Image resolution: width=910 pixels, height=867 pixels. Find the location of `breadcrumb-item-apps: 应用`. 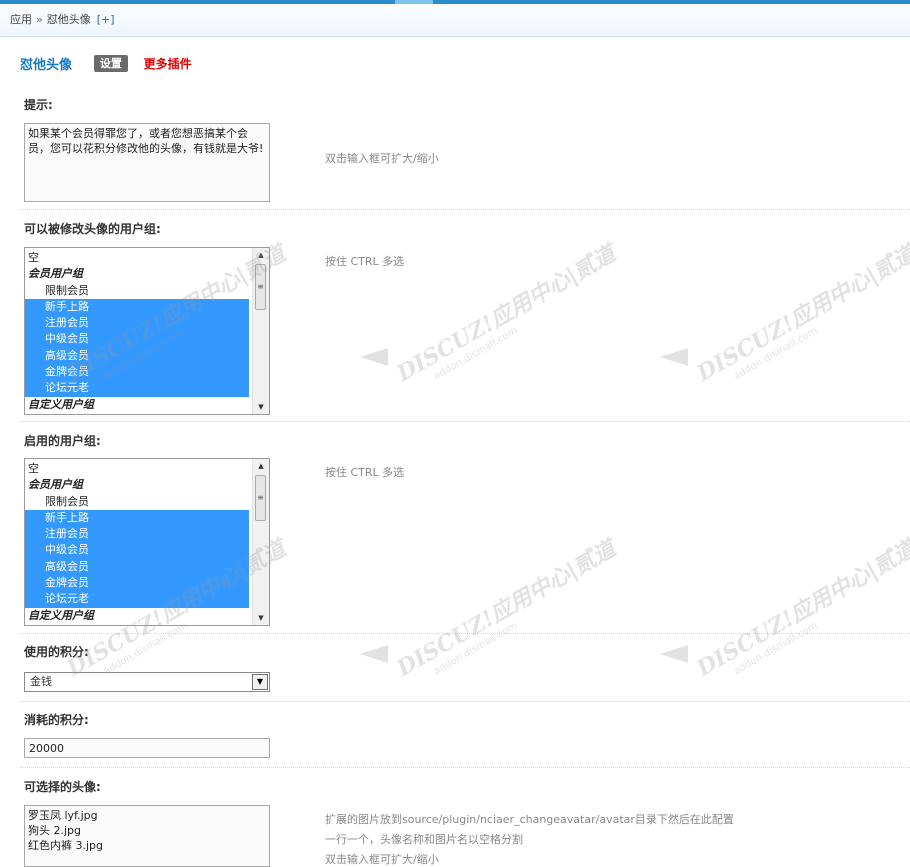

breadcrumb-item-apps: 应用 is located at coordinates (21, 20).